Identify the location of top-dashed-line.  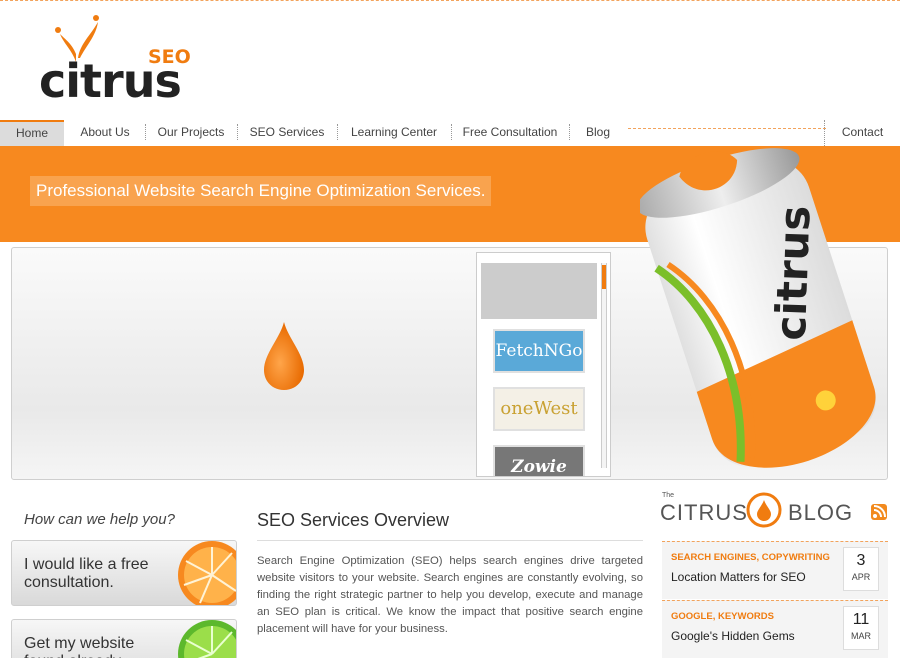
(450, 0).